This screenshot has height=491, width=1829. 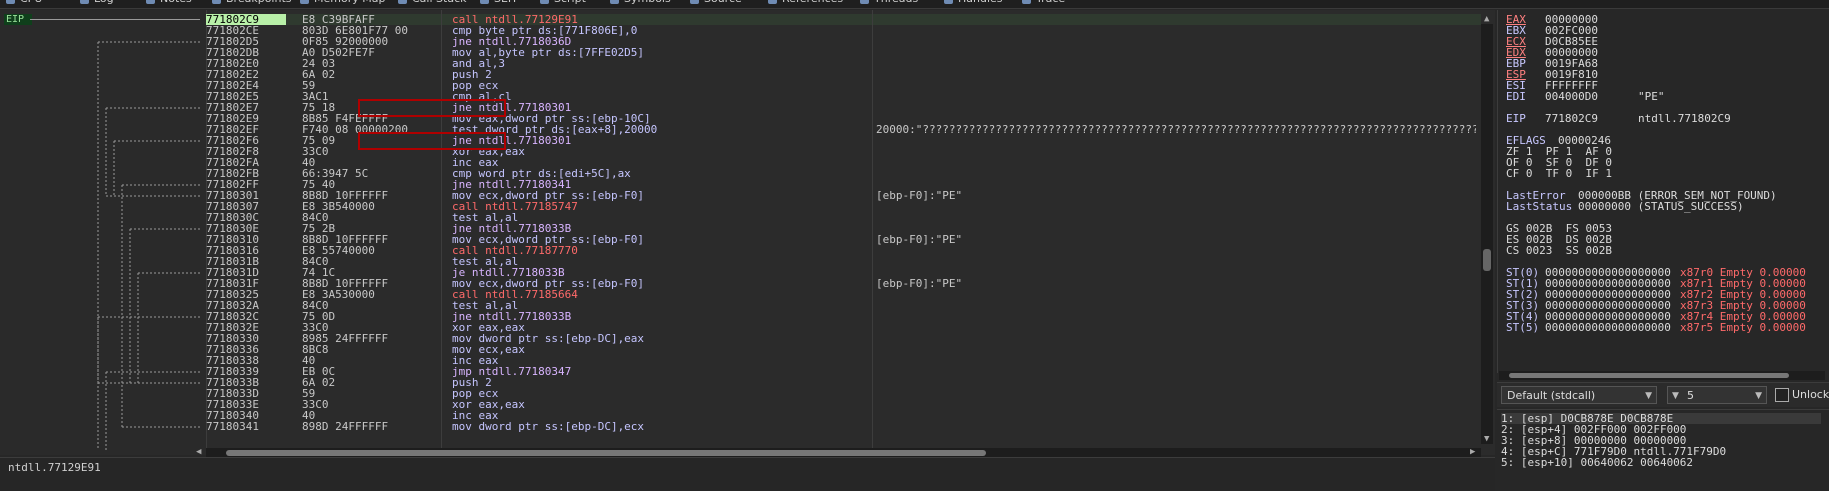 What do you see at coordinates (1663, 118) in the screenshot?
I see `register-row-eip: EIP 771802C9 ntdll.771802C9` at bounding box center [1663, 118].